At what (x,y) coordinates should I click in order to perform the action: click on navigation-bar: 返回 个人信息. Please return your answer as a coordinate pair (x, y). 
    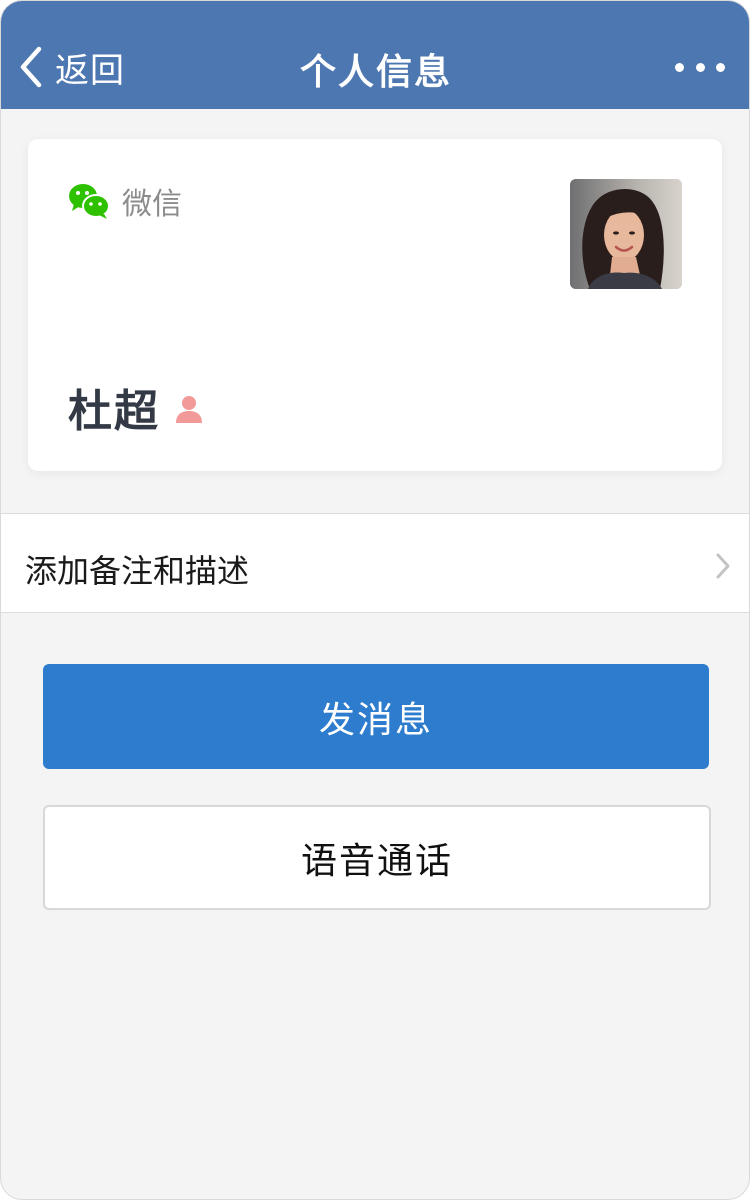
    Looking at the image, I should click on (375, 55).